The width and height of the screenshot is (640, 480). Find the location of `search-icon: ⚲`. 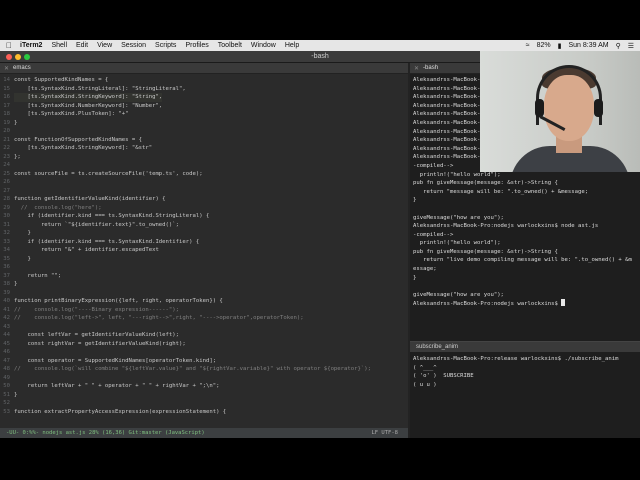

search-icon: ⚲ is located at coordinates (618, 46).